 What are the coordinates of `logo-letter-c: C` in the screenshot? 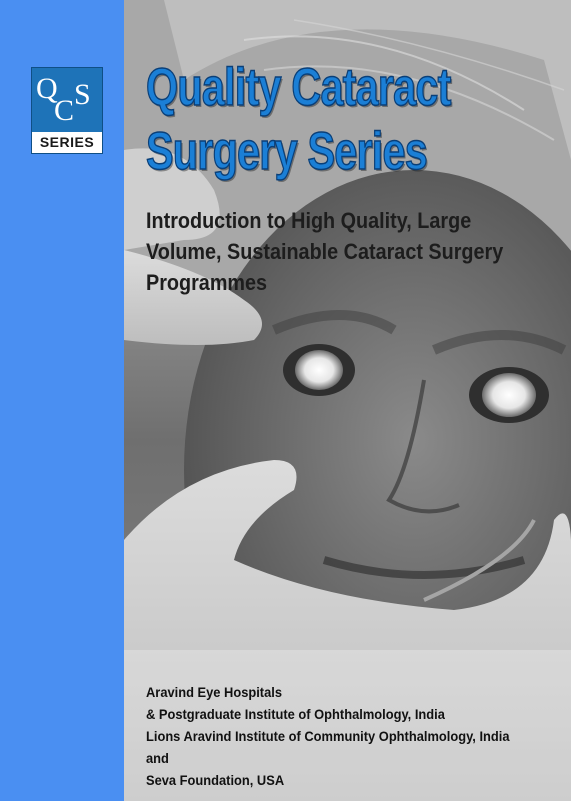 It's located at (64, 110).